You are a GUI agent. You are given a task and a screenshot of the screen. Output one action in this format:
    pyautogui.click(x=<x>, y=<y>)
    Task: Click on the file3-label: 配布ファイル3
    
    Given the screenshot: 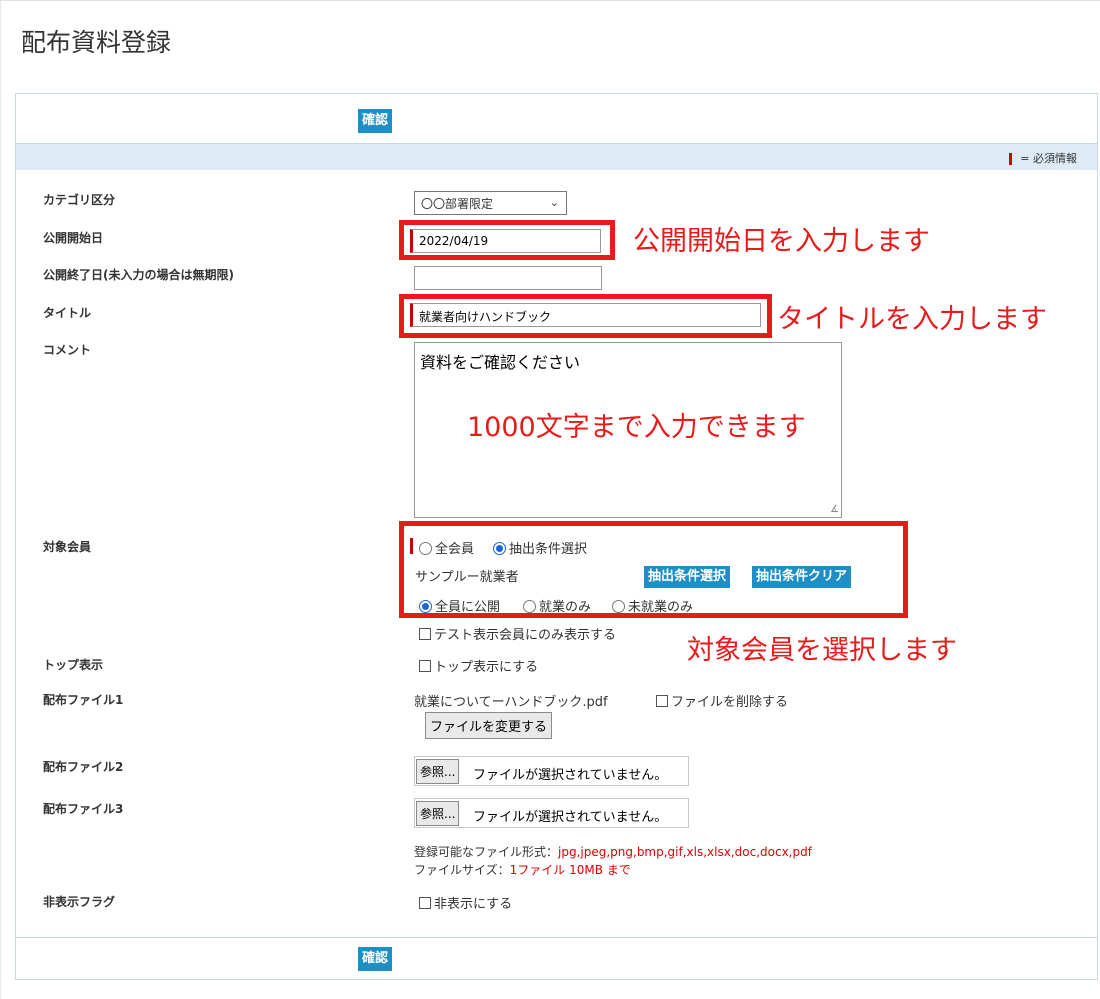 What is the action you would take?
    pyautogui.click(x=83, y=809)
    